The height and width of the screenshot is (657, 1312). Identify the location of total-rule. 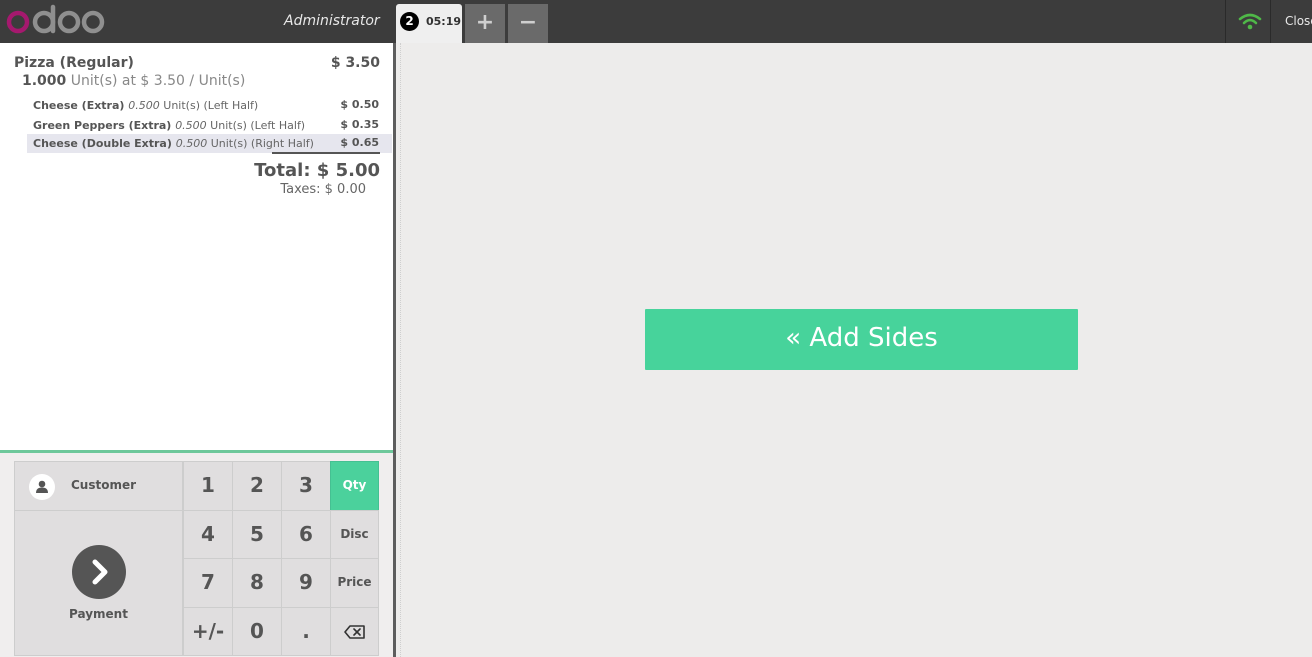
(326, 153).